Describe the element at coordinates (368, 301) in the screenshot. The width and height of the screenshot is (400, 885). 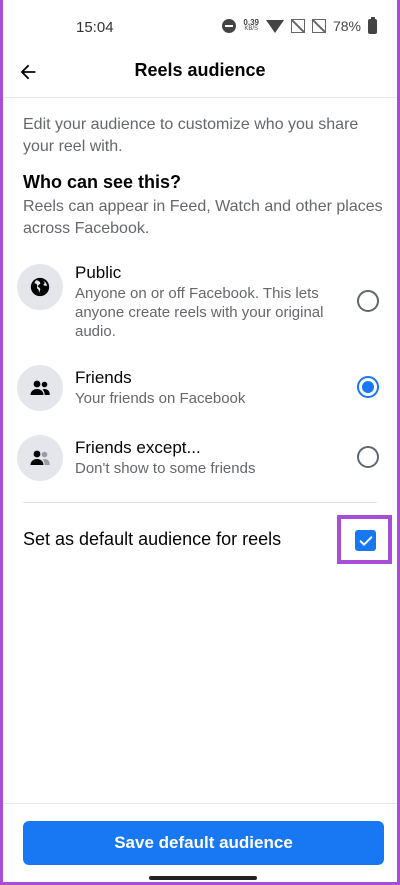
I see `radio-public` at that location.